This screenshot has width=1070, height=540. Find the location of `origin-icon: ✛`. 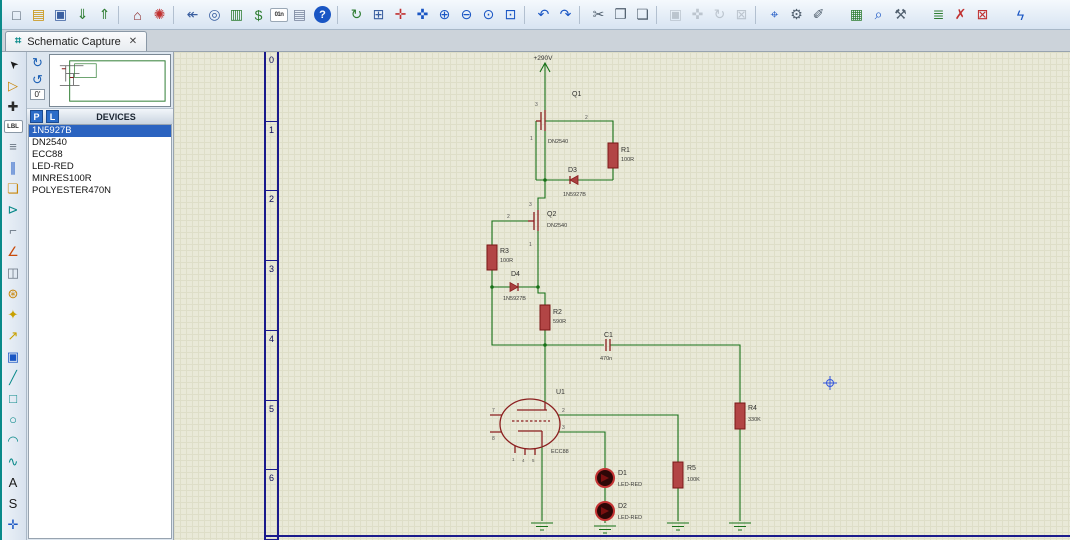

origin-icon: ✛ is located at coordinates (400, 14).